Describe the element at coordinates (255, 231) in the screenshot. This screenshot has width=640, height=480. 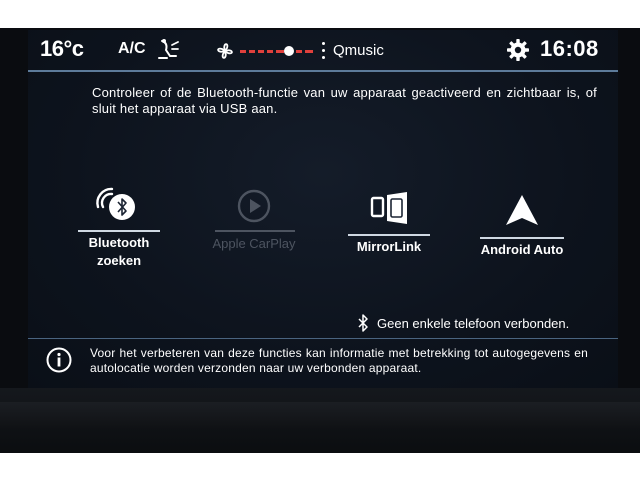
I see `carplay-underline` at that location.